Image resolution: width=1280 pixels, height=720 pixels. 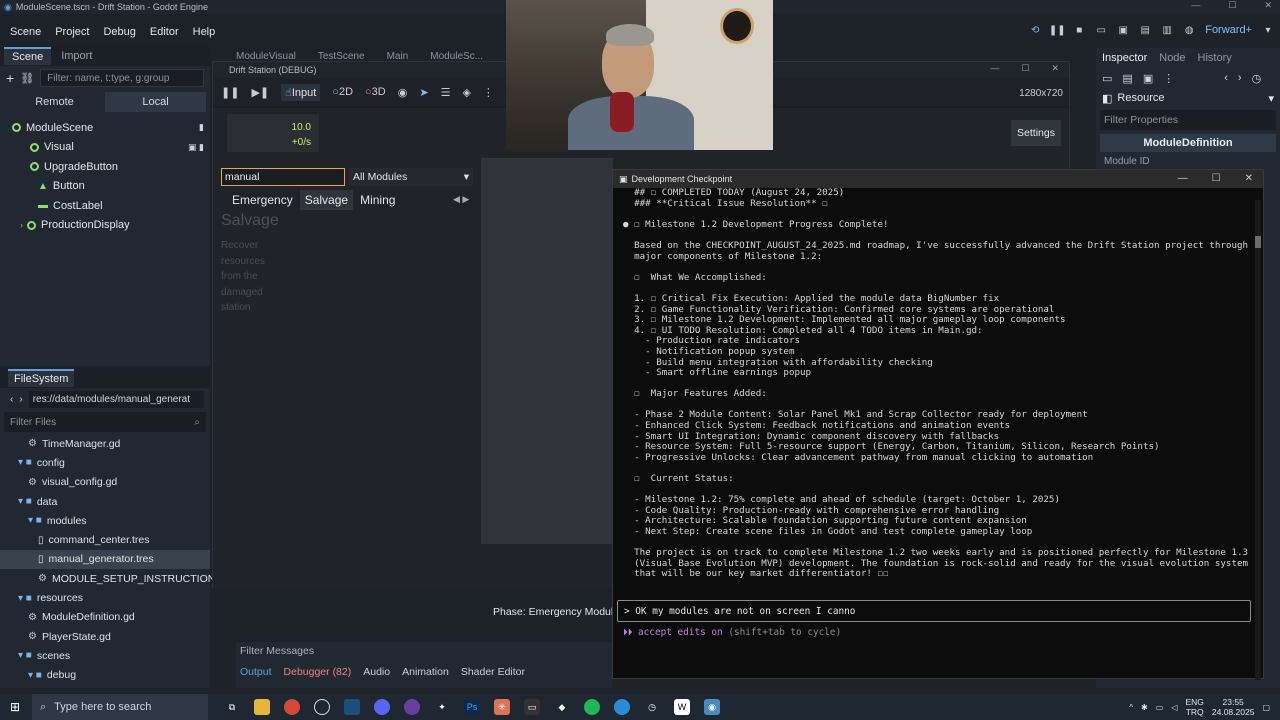 I want to click on input-mode-button: ☝Input, so click(x=301, y=92).